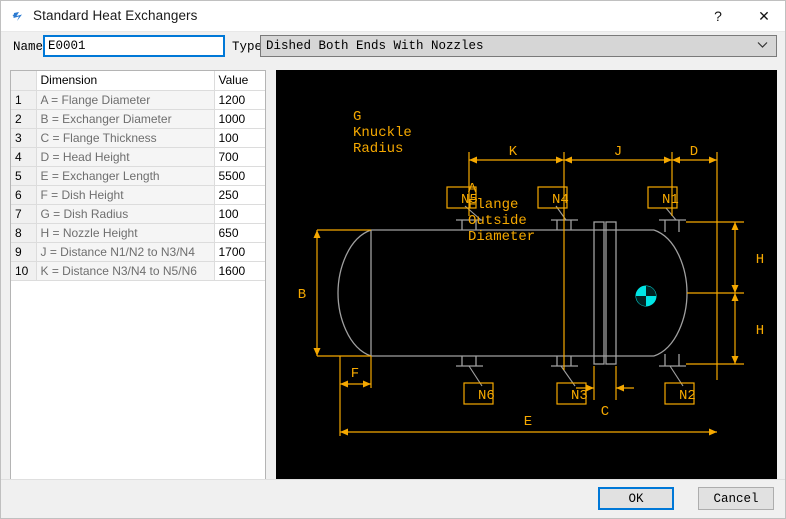 Image resolution: width=786 pixels, height=519 pixels. What do you see at coordinates (687, 396) in the screenshot?
I see `label-n2: N2` at bounding box center [687, 396].